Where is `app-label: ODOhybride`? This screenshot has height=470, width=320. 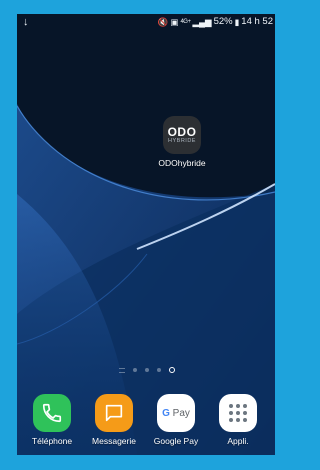
app-label: ODOhybride is located at coordinates (182, 163).